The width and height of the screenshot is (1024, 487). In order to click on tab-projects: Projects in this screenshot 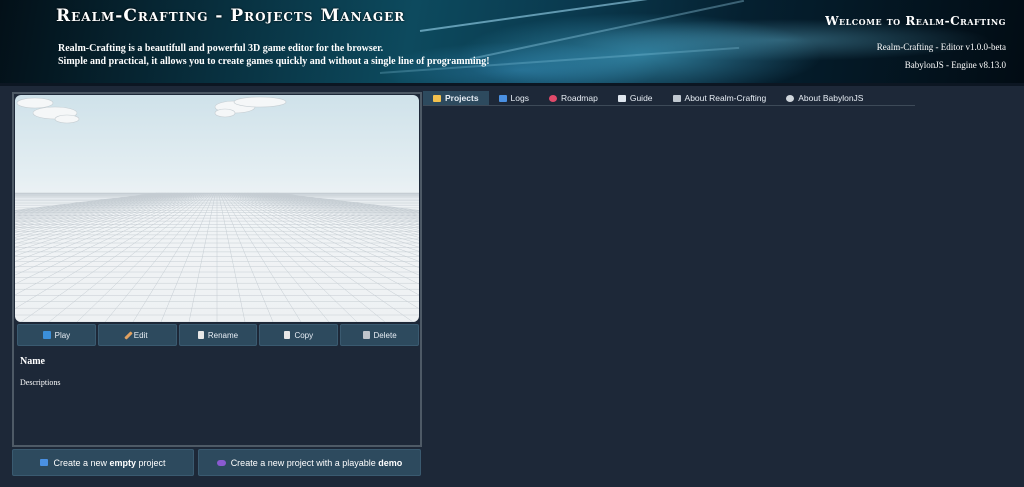, I will do `click(456, 98)`.